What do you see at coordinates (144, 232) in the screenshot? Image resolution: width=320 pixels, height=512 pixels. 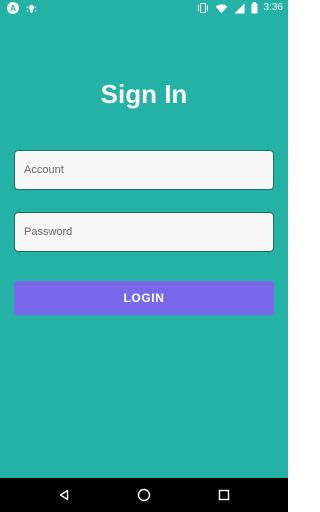 I see `password-input` at bounding box center [144, 232].